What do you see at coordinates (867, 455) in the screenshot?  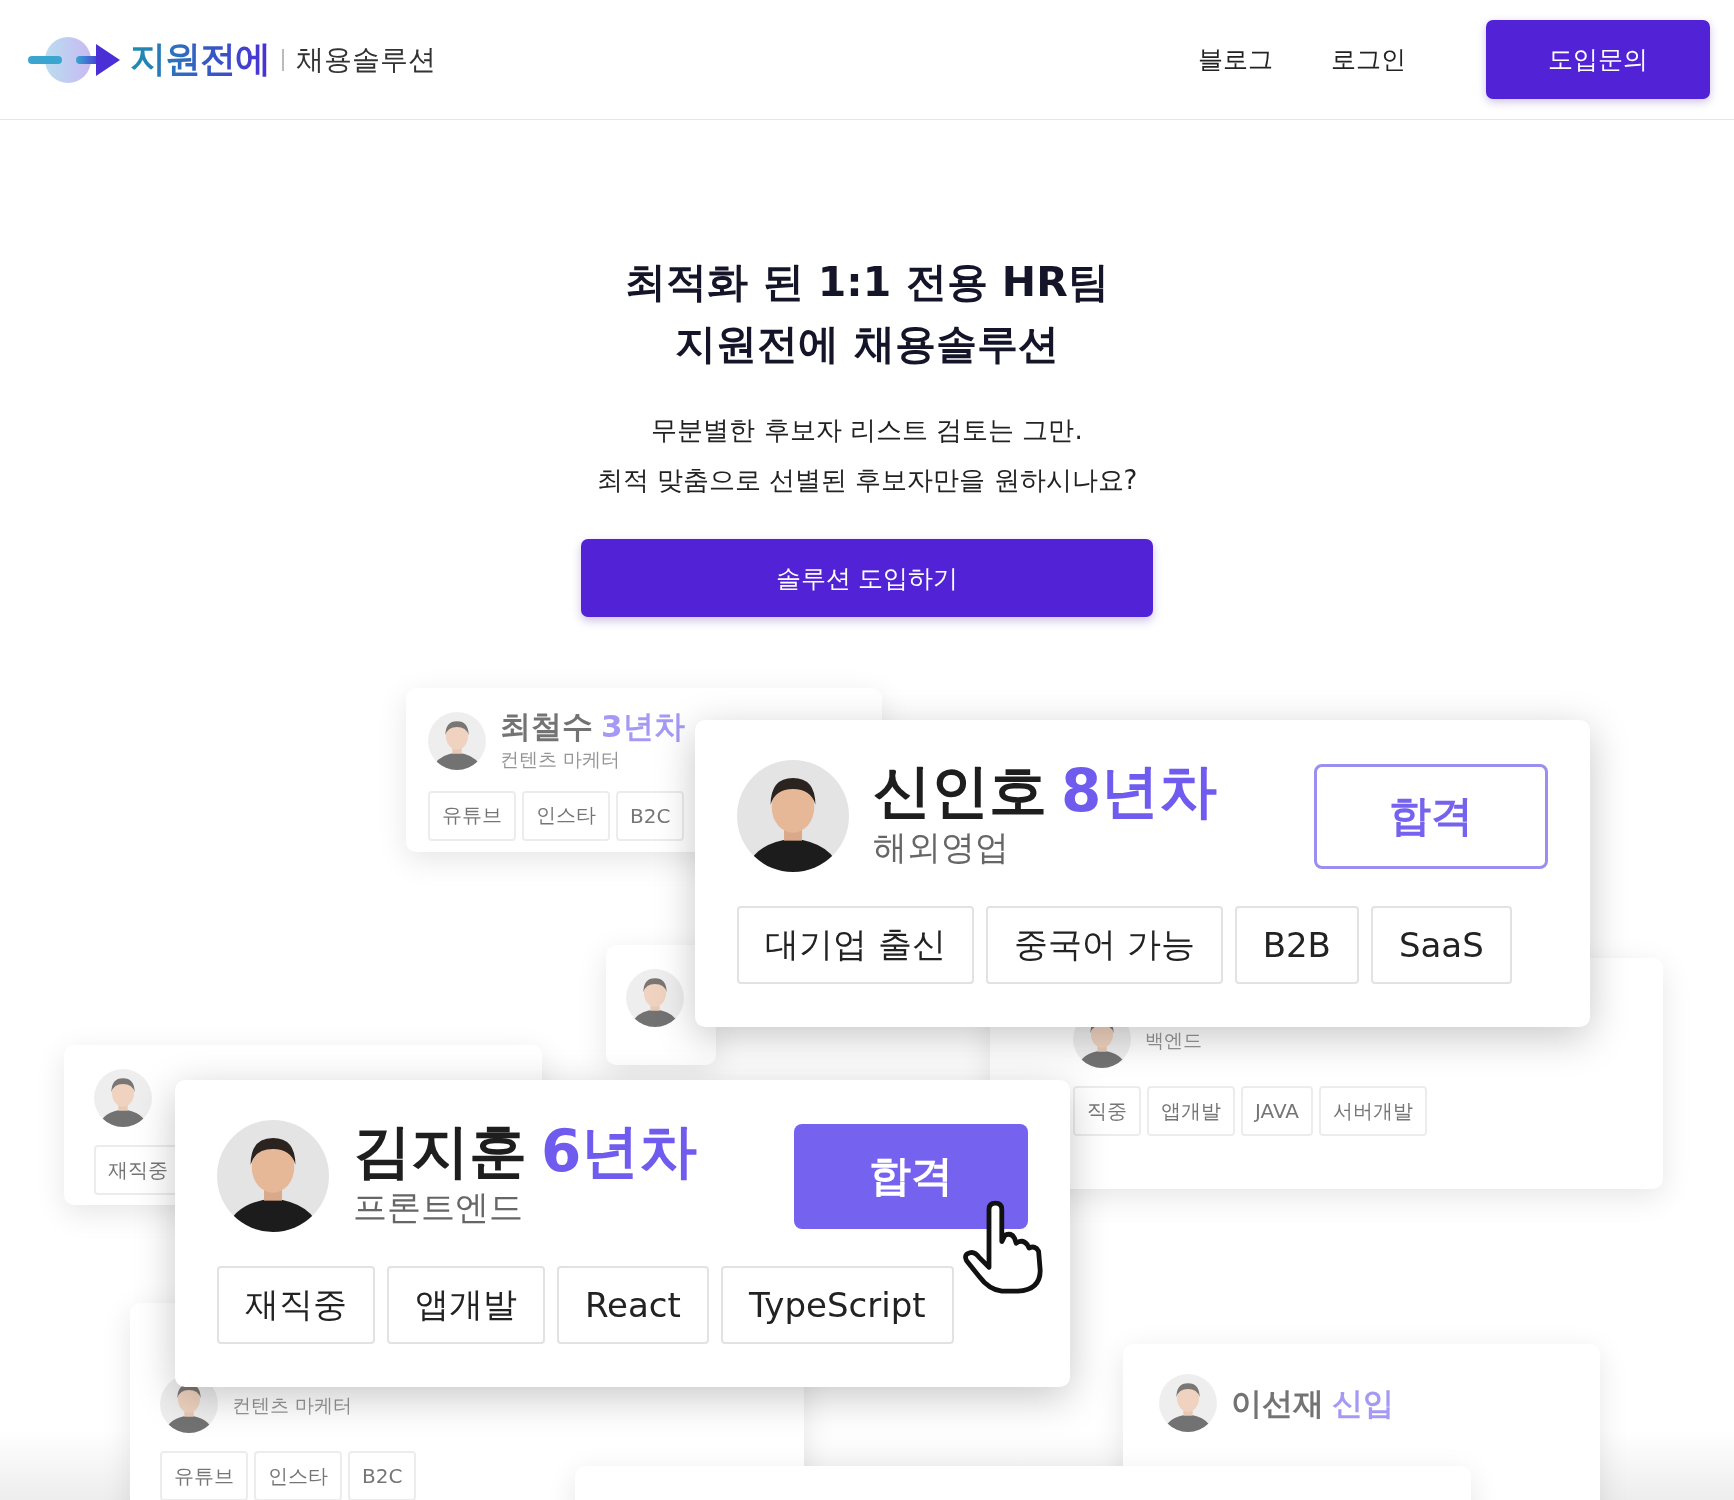 I see `hero-subtitle: 무분별한 후보자 리스트 검토는 그만. 최적 맞춤으로 선별된 후보자만을 원하시나요?` at bounding box center [867, 455].